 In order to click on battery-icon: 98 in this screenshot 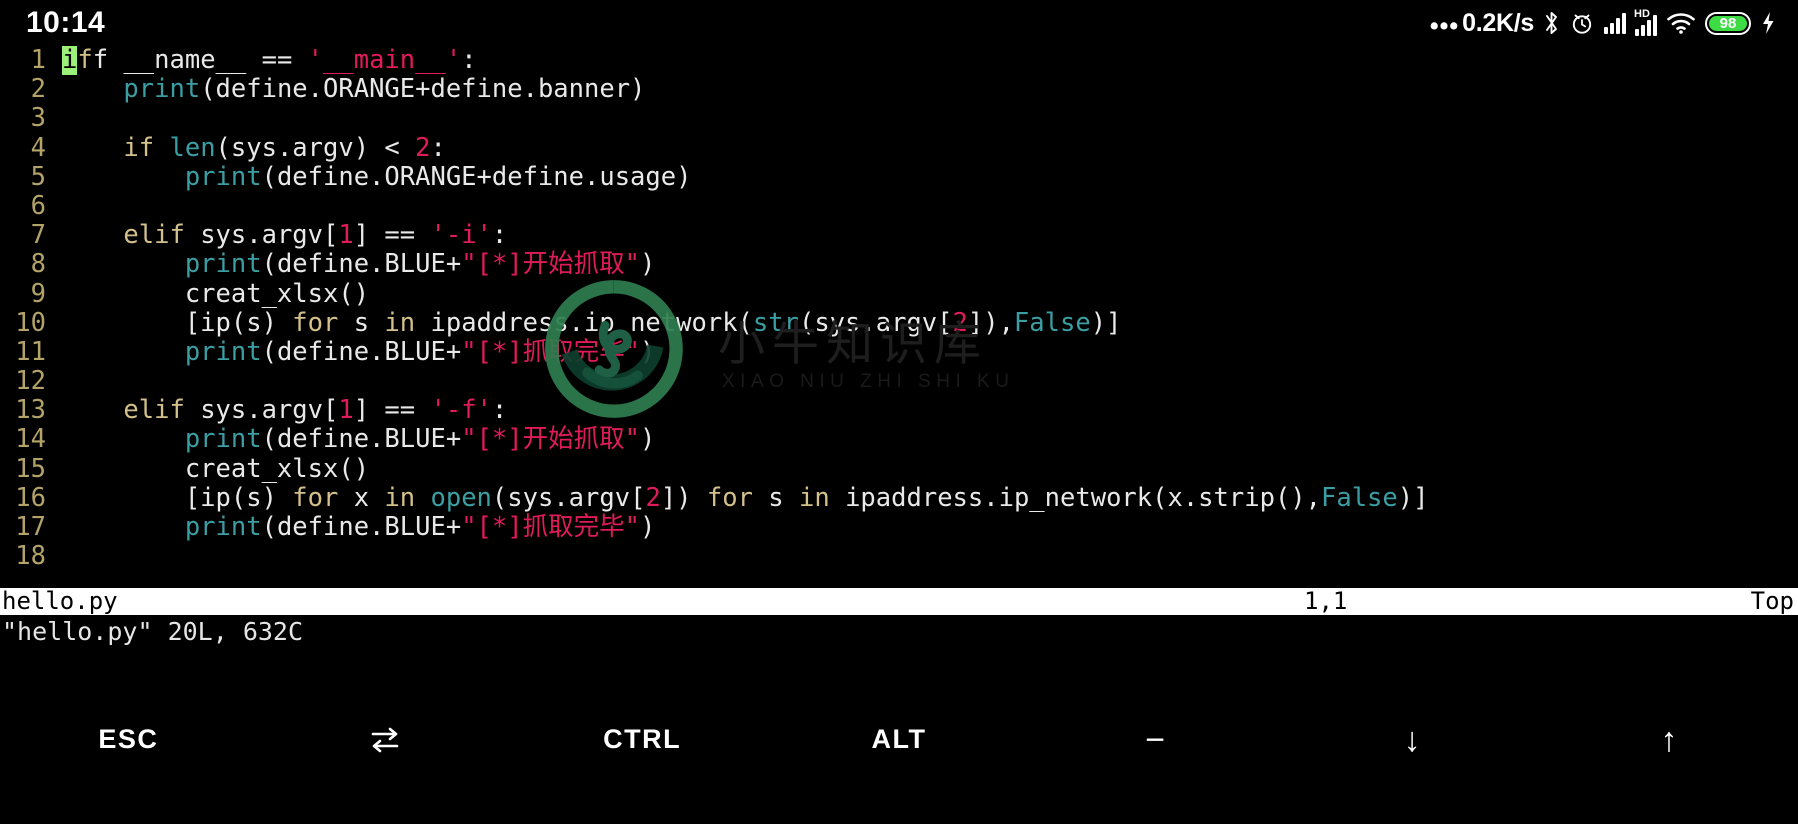, I will do `click(1728, 23)`.